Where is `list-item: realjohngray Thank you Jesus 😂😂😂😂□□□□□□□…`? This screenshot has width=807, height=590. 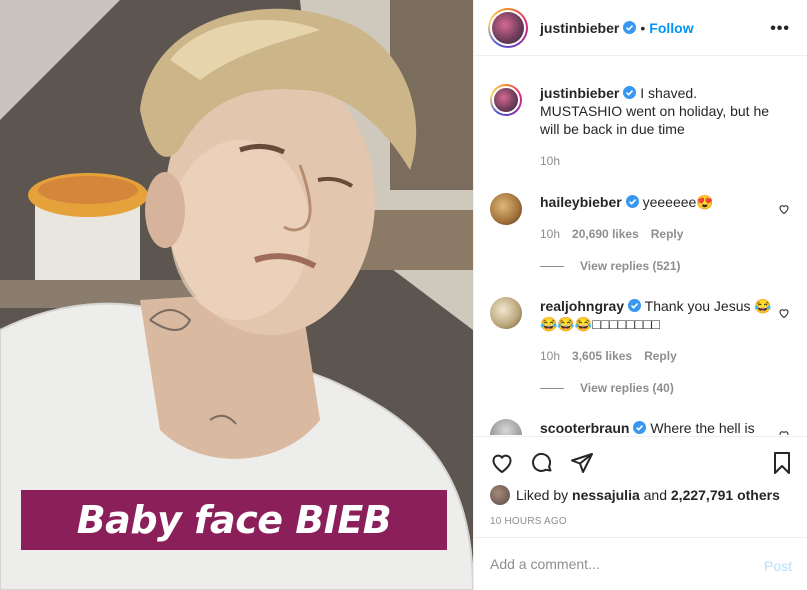 list-item: realjohngray Thank you Jesus 😂😂😂😂□□□□□□□… is located at coordinates (640, 347).